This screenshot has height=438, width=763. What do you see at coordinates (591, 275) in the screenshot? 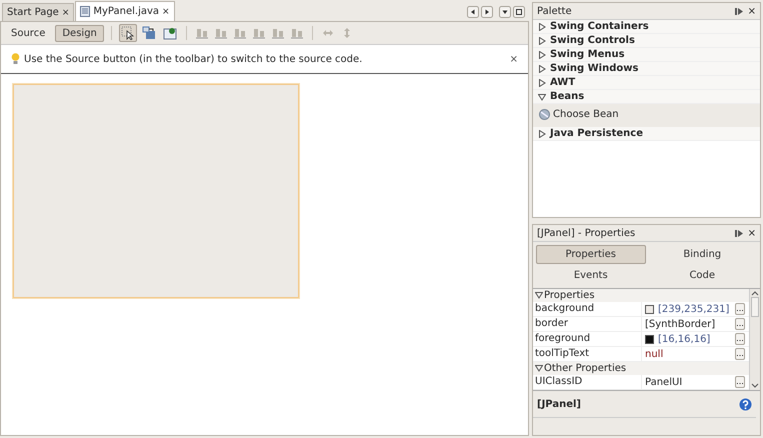
I see `properties-tab: Events` at bounding box center [591, 275].